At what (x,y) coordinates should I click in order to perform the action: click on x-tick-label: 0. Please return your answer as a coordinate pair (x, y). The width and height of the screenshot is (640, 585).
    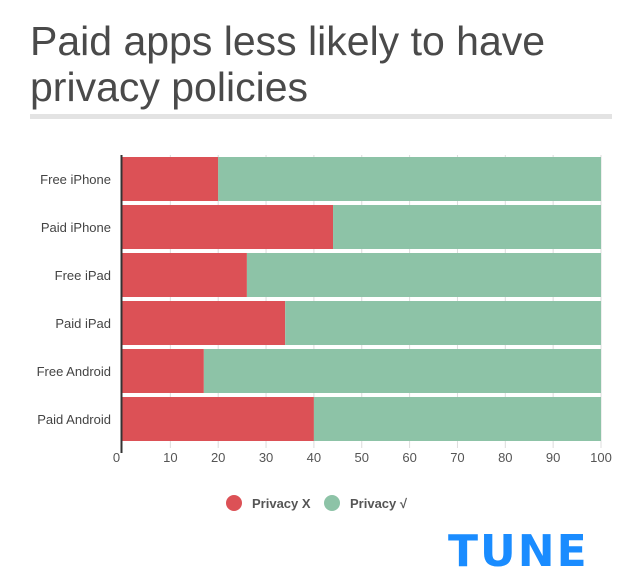
    Looking at the image, I should click on (116, 457).